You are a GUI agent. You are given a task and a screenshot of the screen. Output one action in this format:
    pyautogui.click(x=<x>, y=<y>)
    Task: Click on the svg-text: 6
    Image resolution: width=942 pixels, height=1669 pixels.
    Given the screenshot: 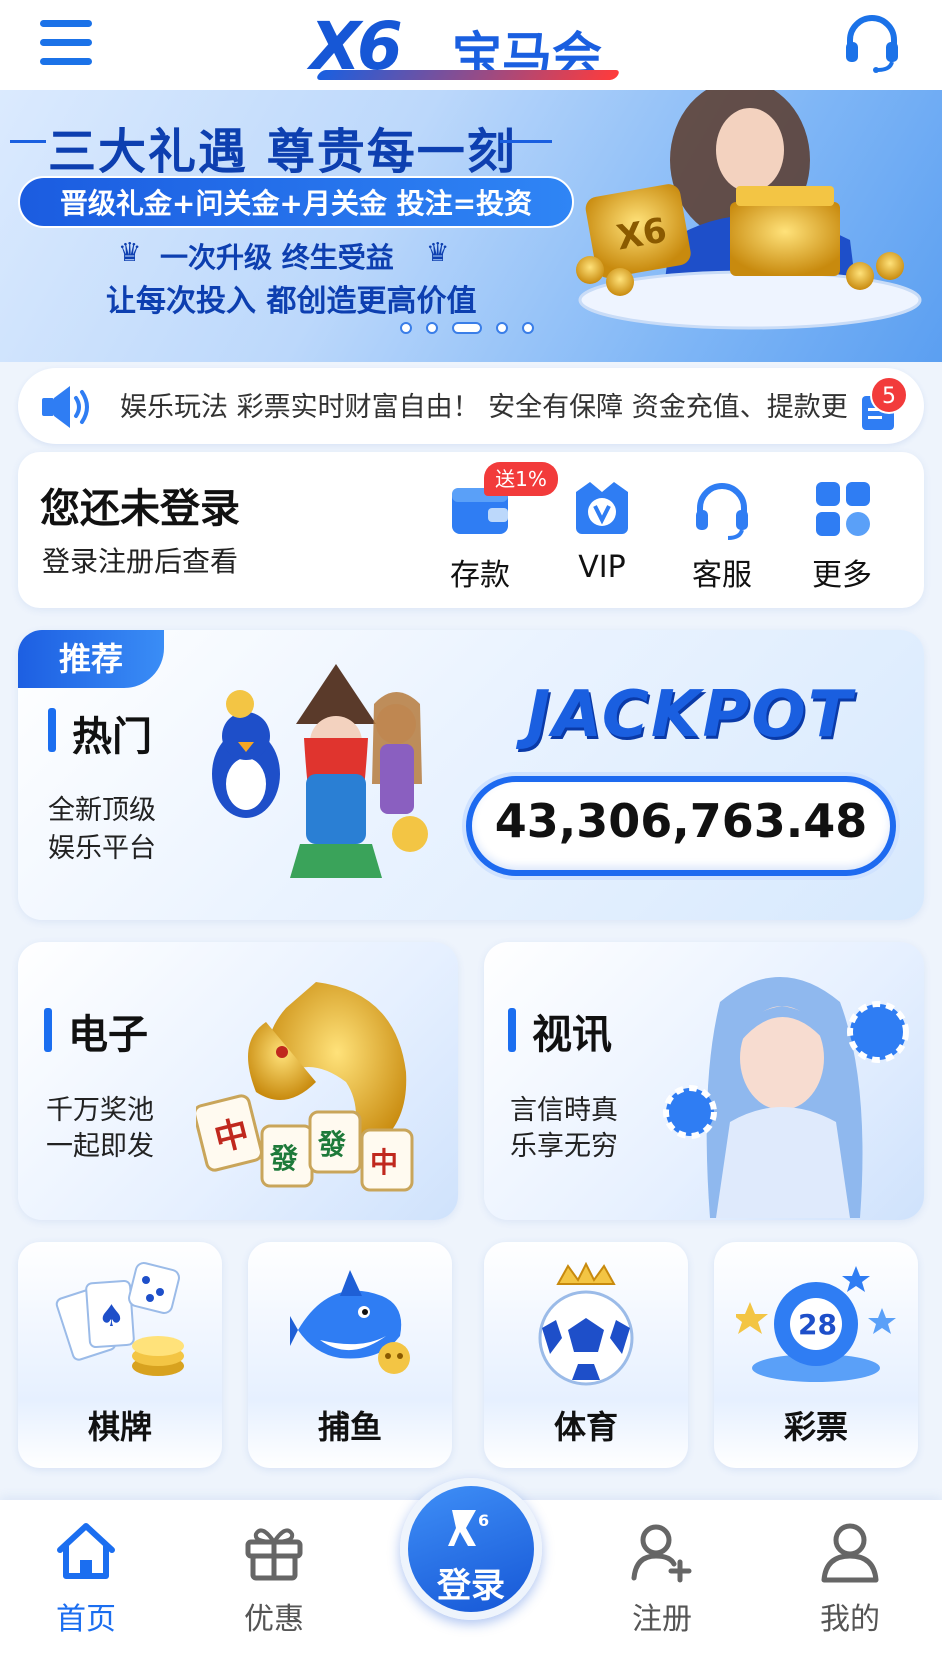 What is the action you would take?
    pyautogui.click(x=483, y=1520)
    